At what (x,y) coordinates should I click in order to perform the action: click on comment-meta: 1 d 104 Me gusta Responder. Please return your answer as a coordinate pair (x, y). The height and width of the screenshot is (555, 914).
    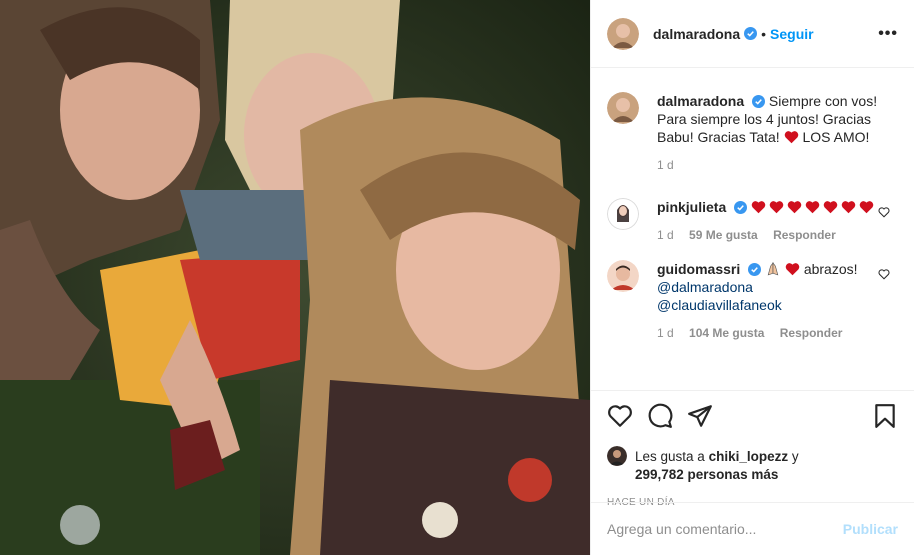
    Looking at the image, I should click on (767, 333).